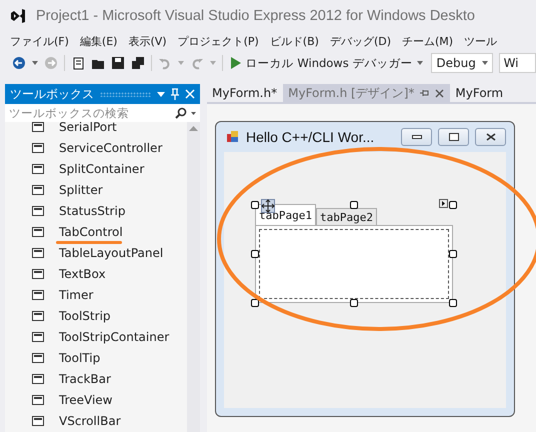 This screenshot has width=536, height=432. I want to click on platform-dropdown: Wi, so click(517, 63).